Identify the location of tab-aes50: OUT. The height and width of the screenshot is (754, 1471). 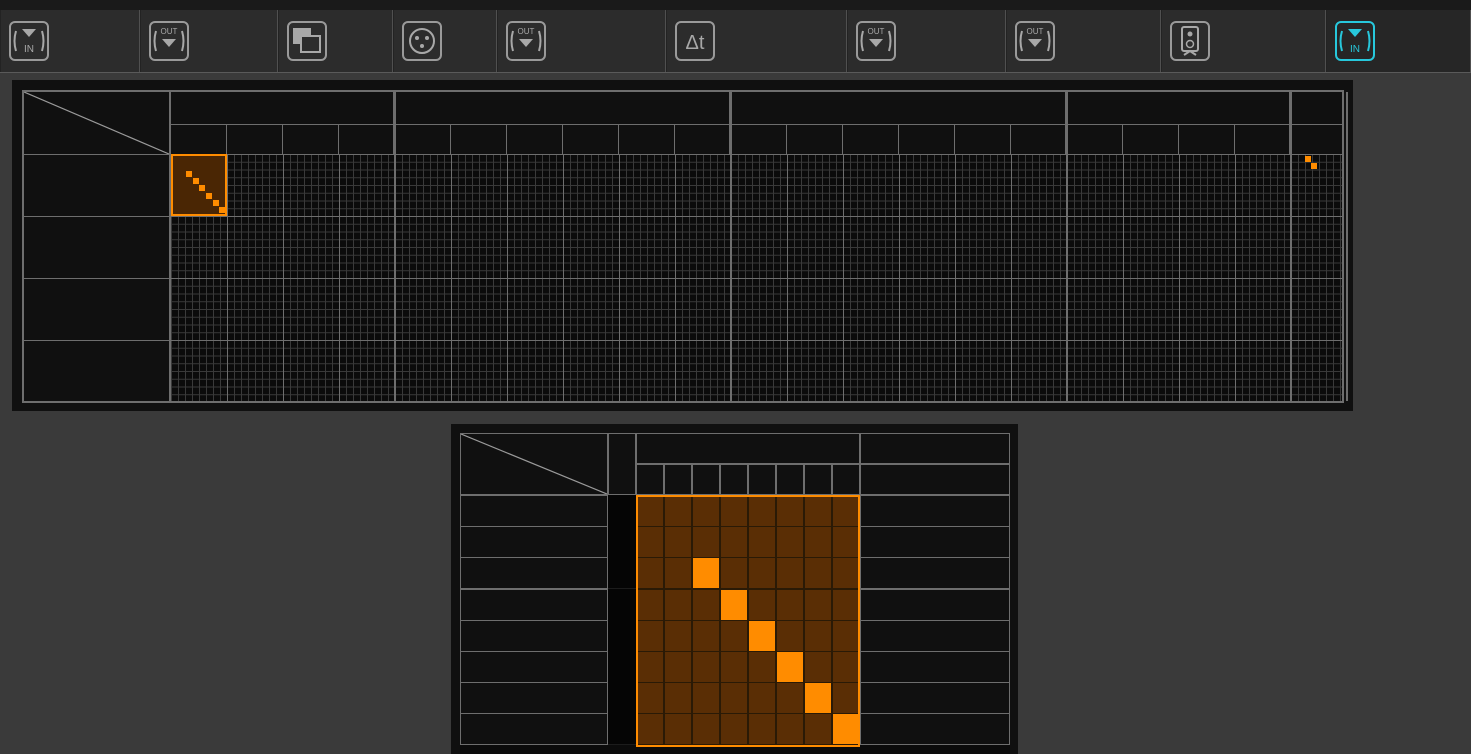
(209, 41).